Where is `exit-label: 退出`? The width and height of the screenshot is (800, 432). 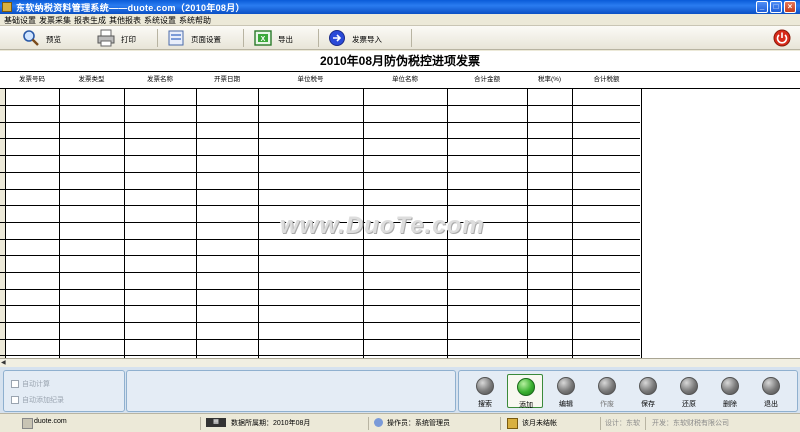
exit-label: 退出 is located at coordinates (771, 404).